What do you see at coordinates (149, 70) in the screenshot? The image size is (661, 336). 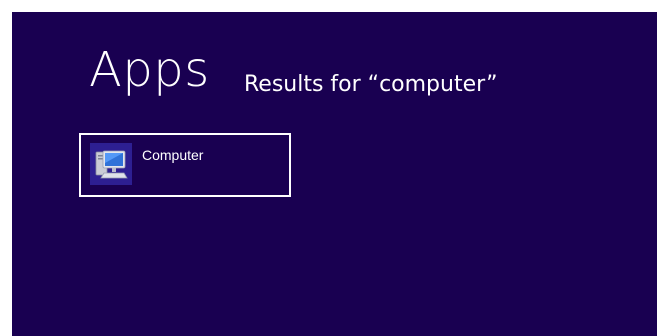 I see `page-title: Apps` at bounding box center [149, 70].